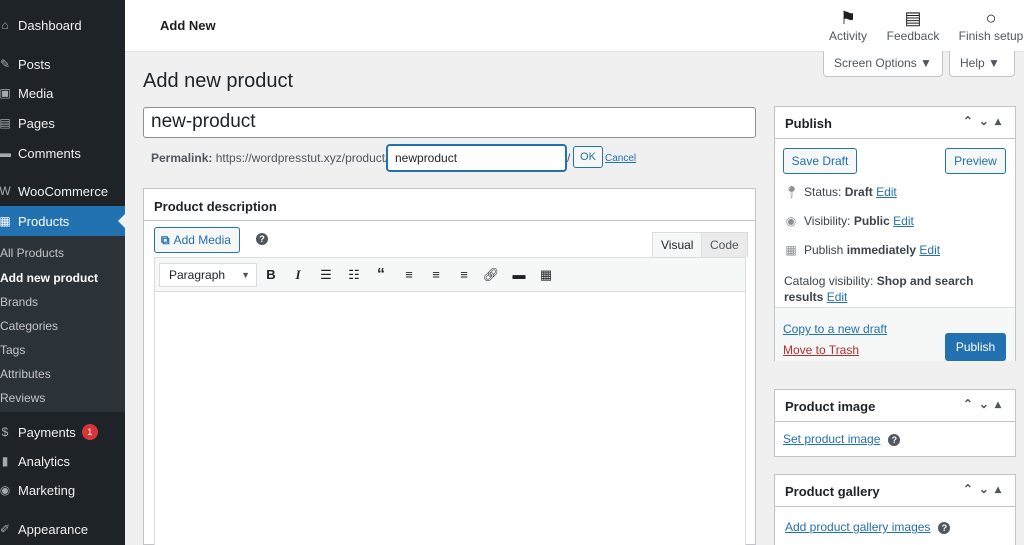  What do you see at coordinates (354, 275) in the screenshot?
I see `numbered-list-icon: ☷` at bounding box center [354, 275].